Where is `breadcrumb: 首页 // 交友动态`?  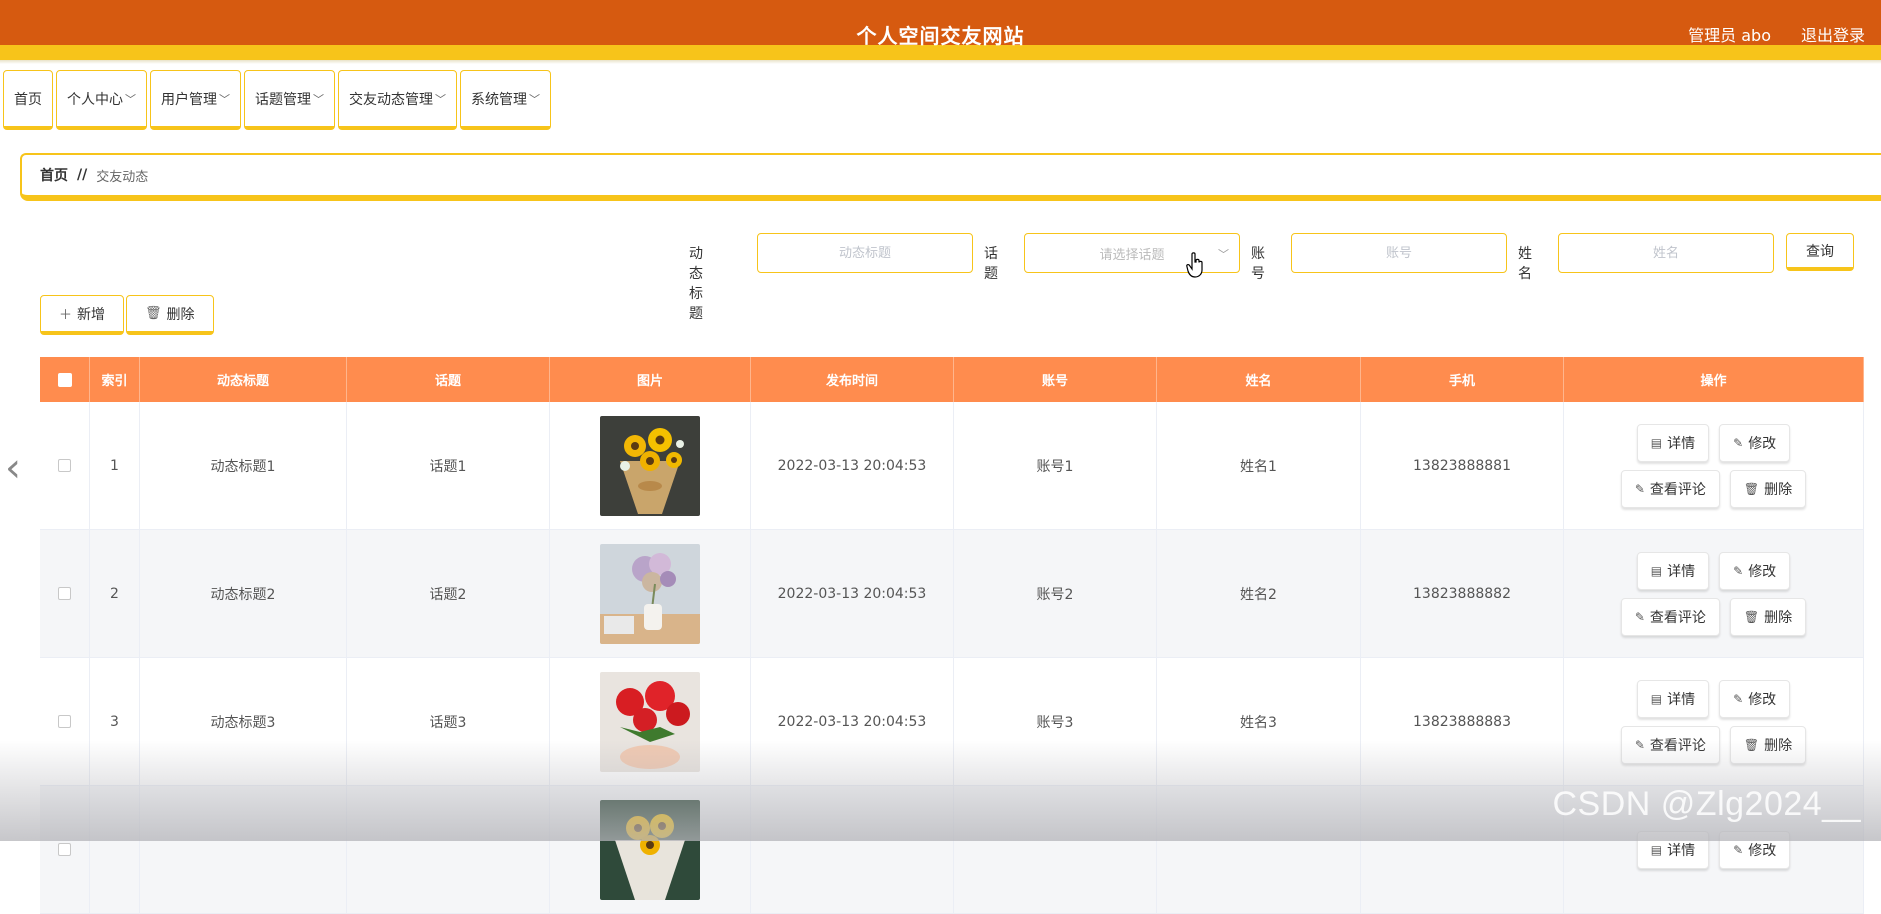
breadcrumb: 首页 // 交友动态 is located at coordinates (950, 177).